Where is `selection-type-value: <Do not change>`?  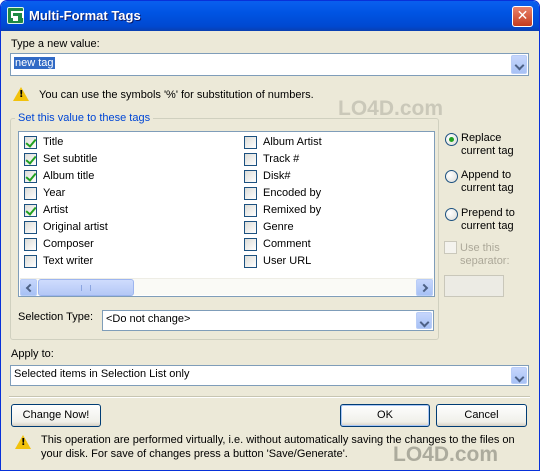
selection-type-value: <Do not change> is located at coordinates (148, 319).